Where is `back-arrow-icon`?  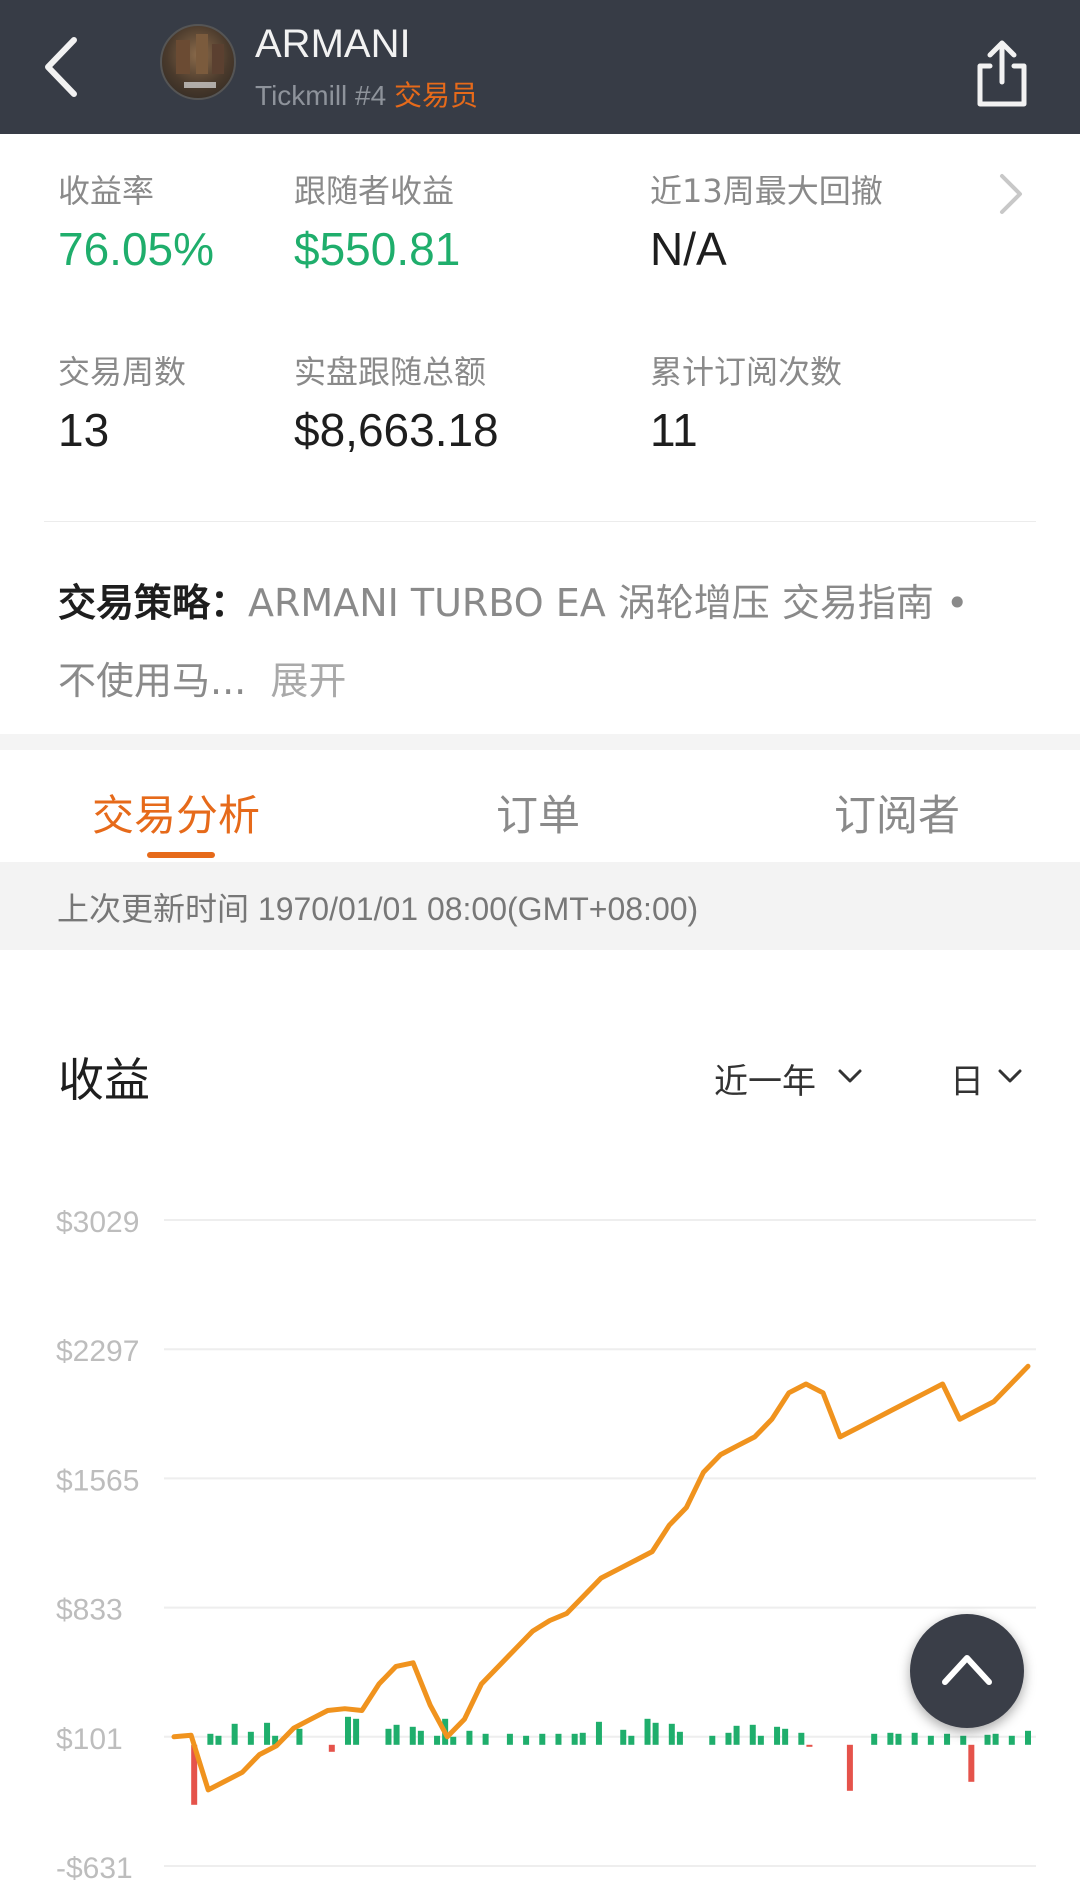
back-arrow-icon is located at coordinates (63, 67).